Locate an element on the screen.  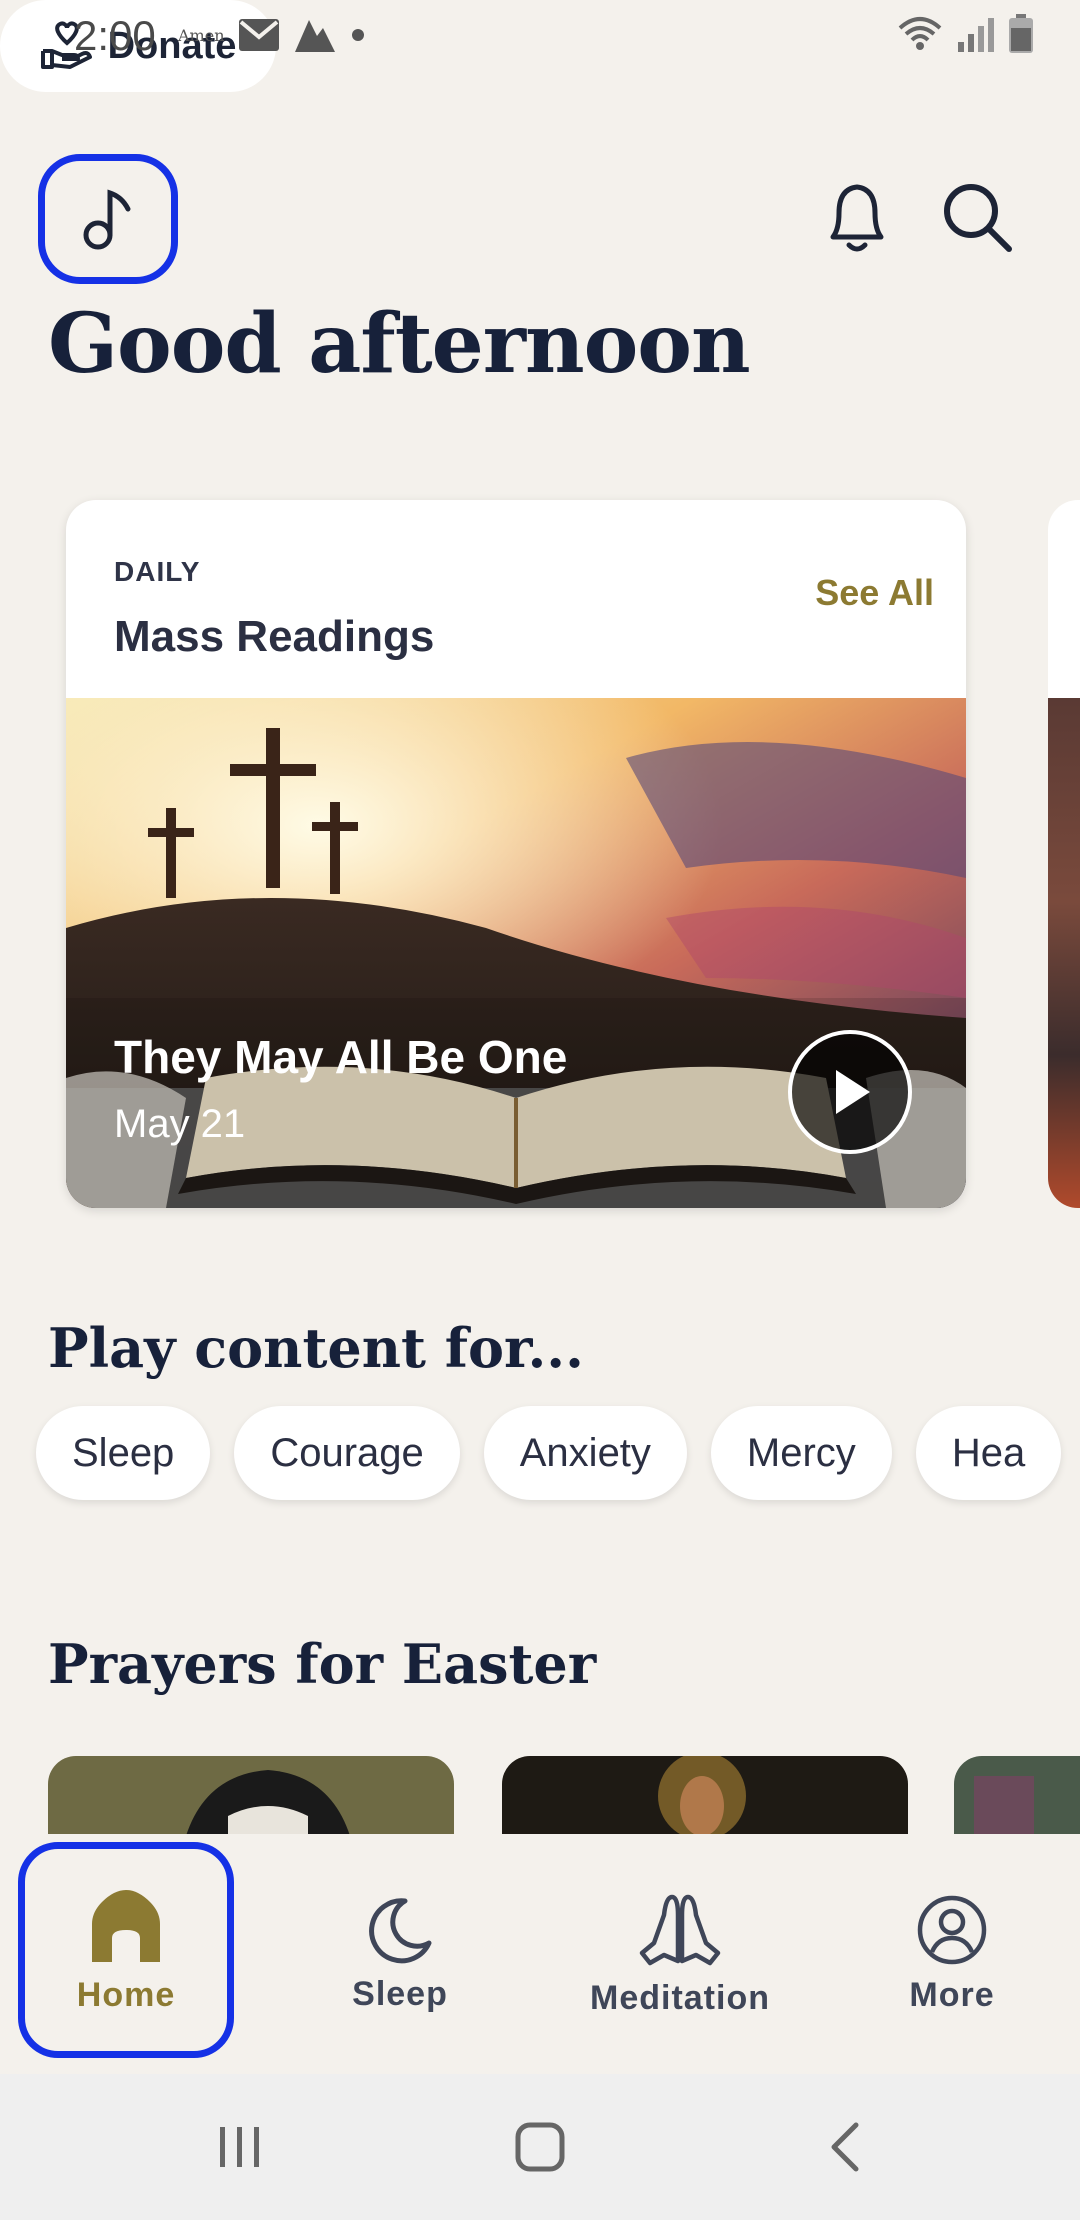
amen-app-icon: Amen is located at coordinates (201, 35).